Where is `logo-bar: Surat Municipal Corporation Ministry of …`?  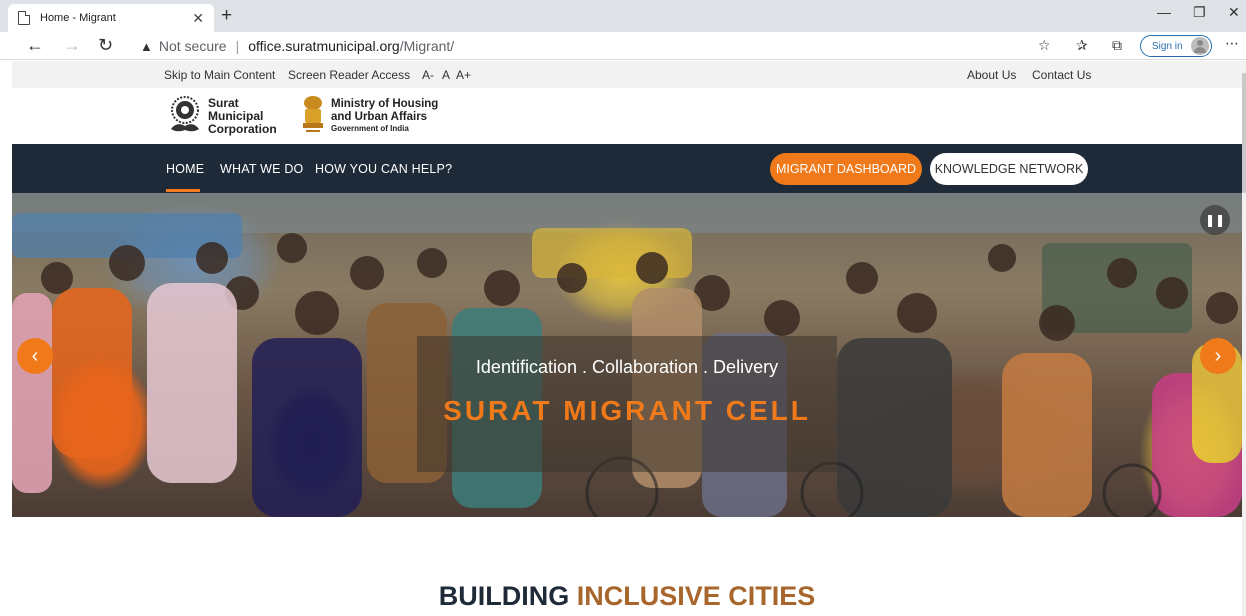
logo-bar: Surat Municipal Corporation Ministry of … is located at coordinates (627, 116).